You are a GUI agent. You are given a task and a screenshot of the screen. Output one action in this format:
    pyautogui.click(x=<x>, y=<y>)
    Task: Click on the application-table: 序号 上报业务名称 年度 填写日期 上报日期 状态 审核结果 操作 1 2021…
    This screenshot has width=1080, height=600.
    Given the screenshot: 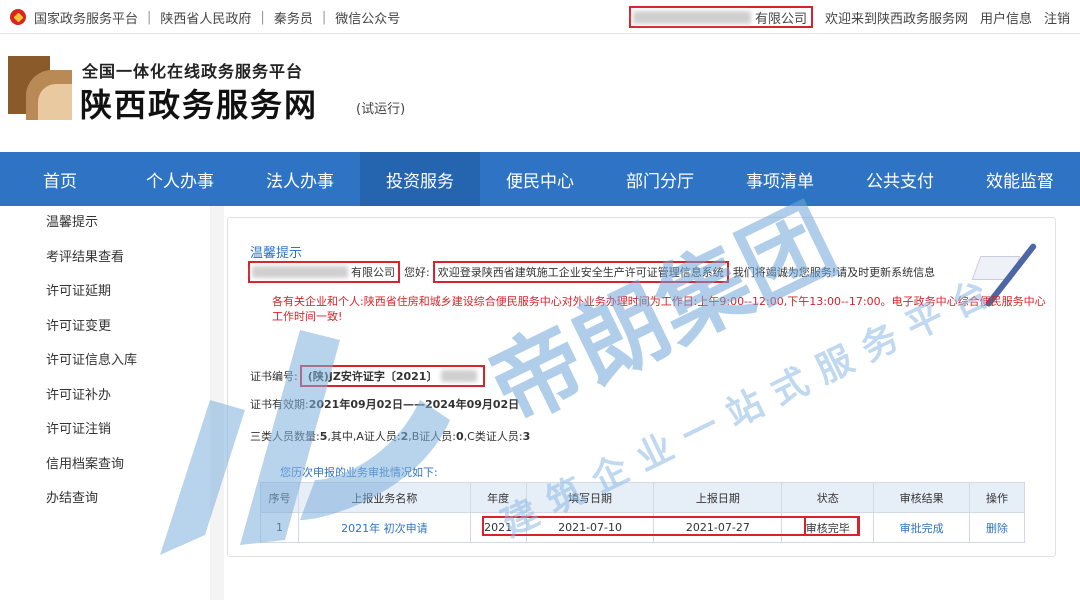 What is the action you would take?
    pyautogui.click(x=642, y=512)
    